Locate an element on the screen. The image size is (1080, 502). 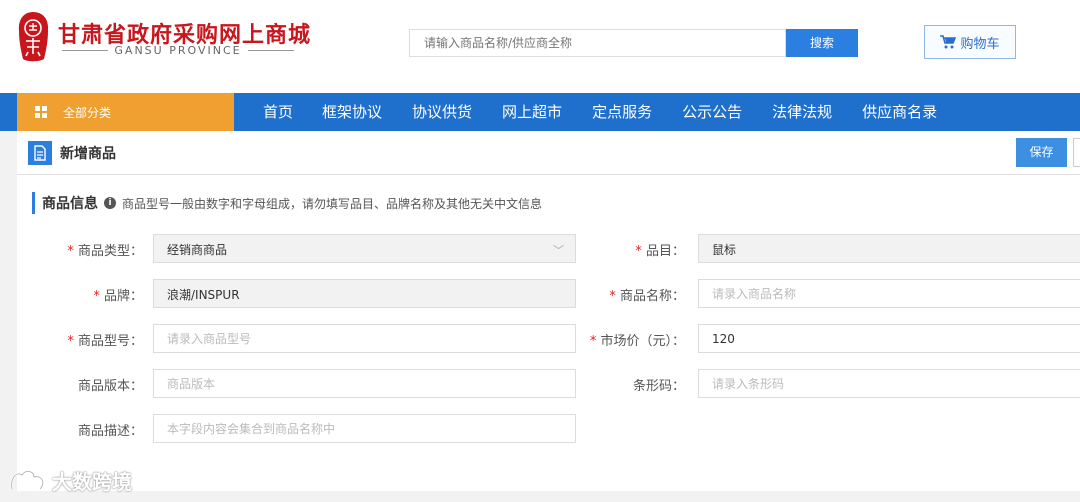
barcode-input is located at coordinates (889, 383).